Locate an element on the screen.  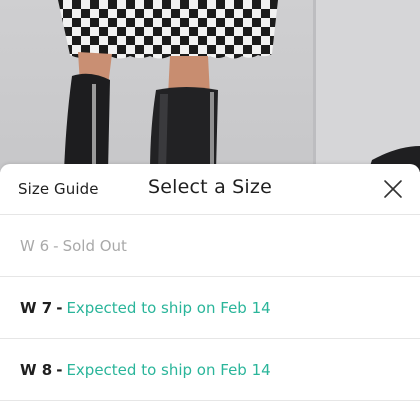
size-status: Sold Out is located at coordinates (94, 245).